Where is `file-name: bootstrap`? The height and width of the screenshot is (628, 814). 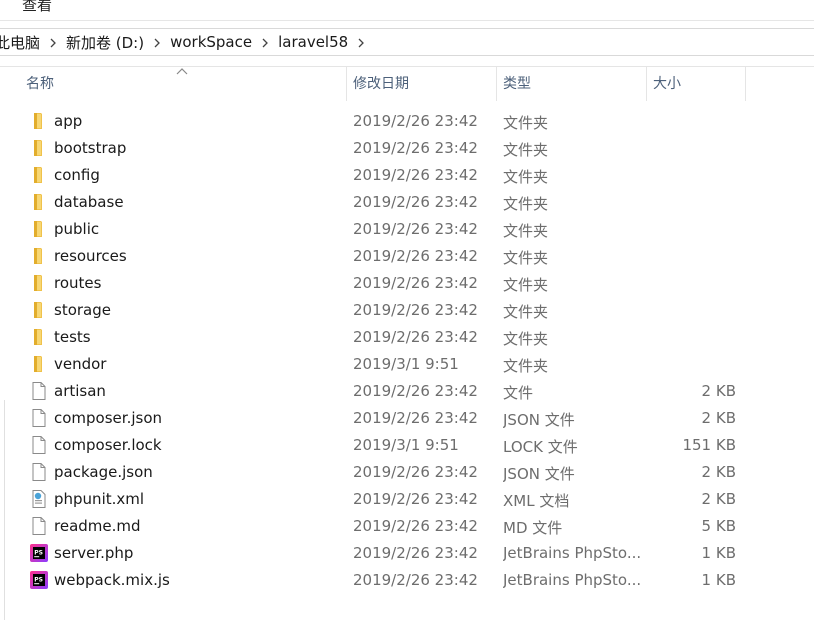
file-name: bootstrap is located at coordinates (90, 148).